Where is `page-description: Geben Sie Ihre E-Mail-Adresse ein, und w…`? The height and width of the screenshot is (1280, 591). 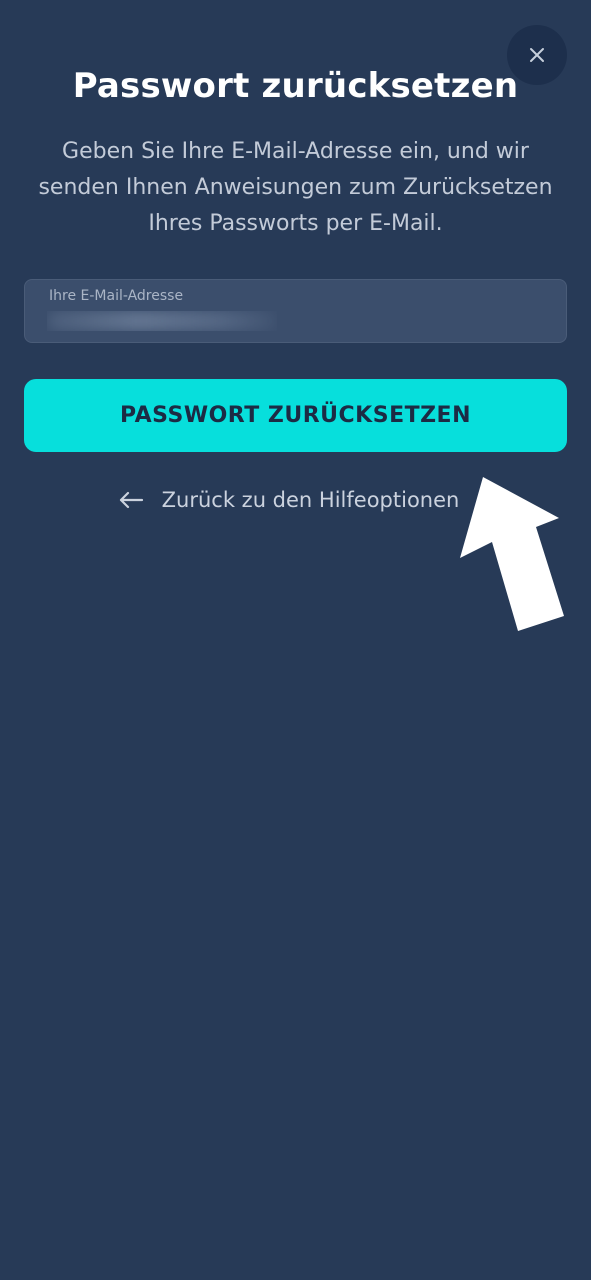 page-description: Geben Sie Ihre E-Mail-Adresse ein, und w… is located at coordinates (295, 187).